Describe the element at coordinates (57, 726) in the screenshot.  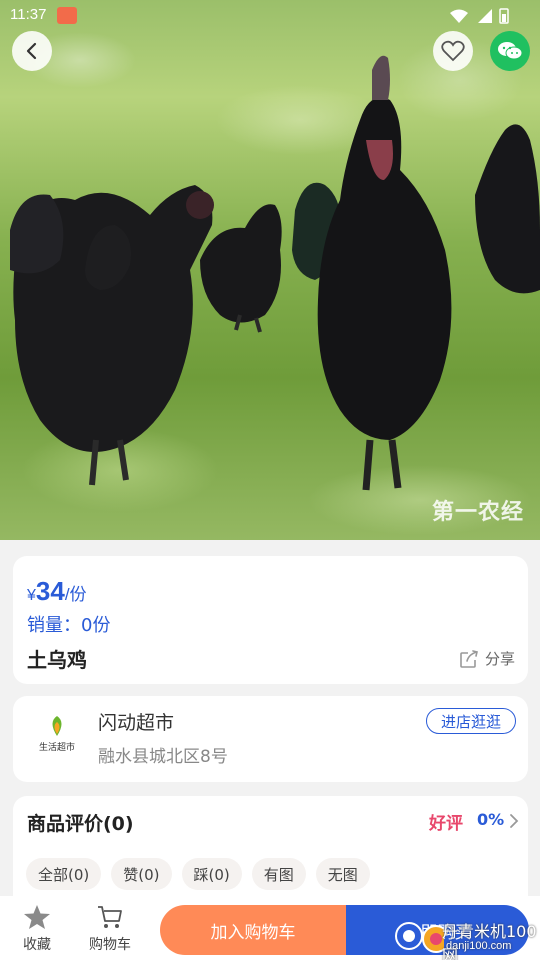
I see `store-logo-icon` at that location.